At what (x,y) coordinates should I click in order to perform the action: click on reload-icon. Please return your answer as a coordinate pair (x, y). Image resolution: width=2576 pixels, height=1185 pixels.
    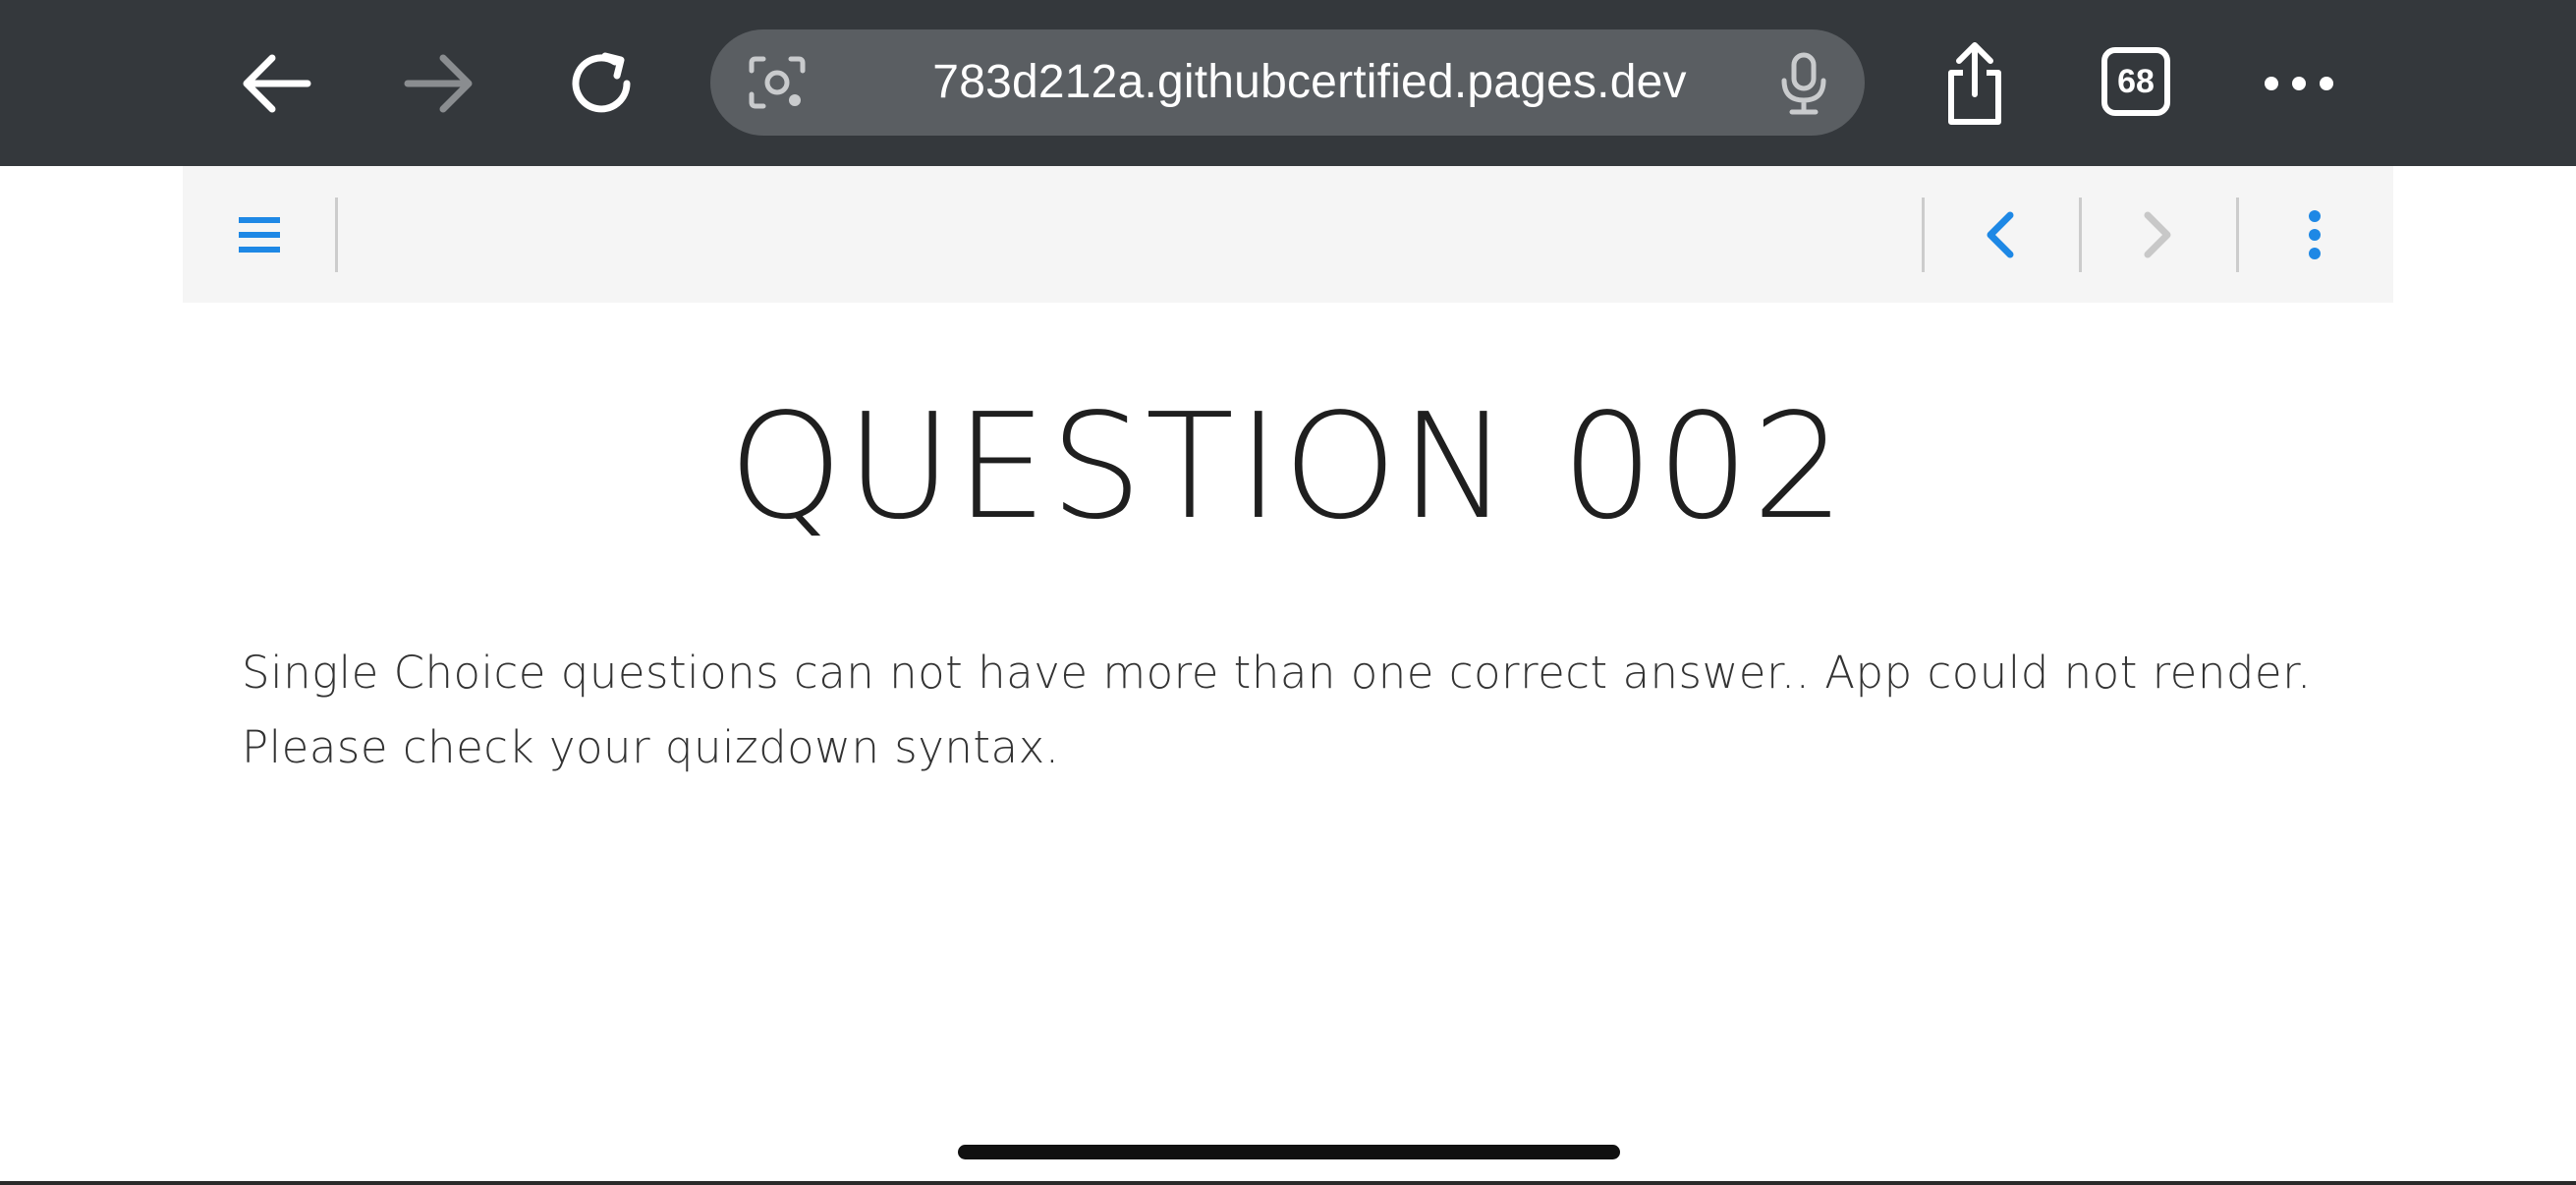
    Looking at the image, I should click on (601, 83).